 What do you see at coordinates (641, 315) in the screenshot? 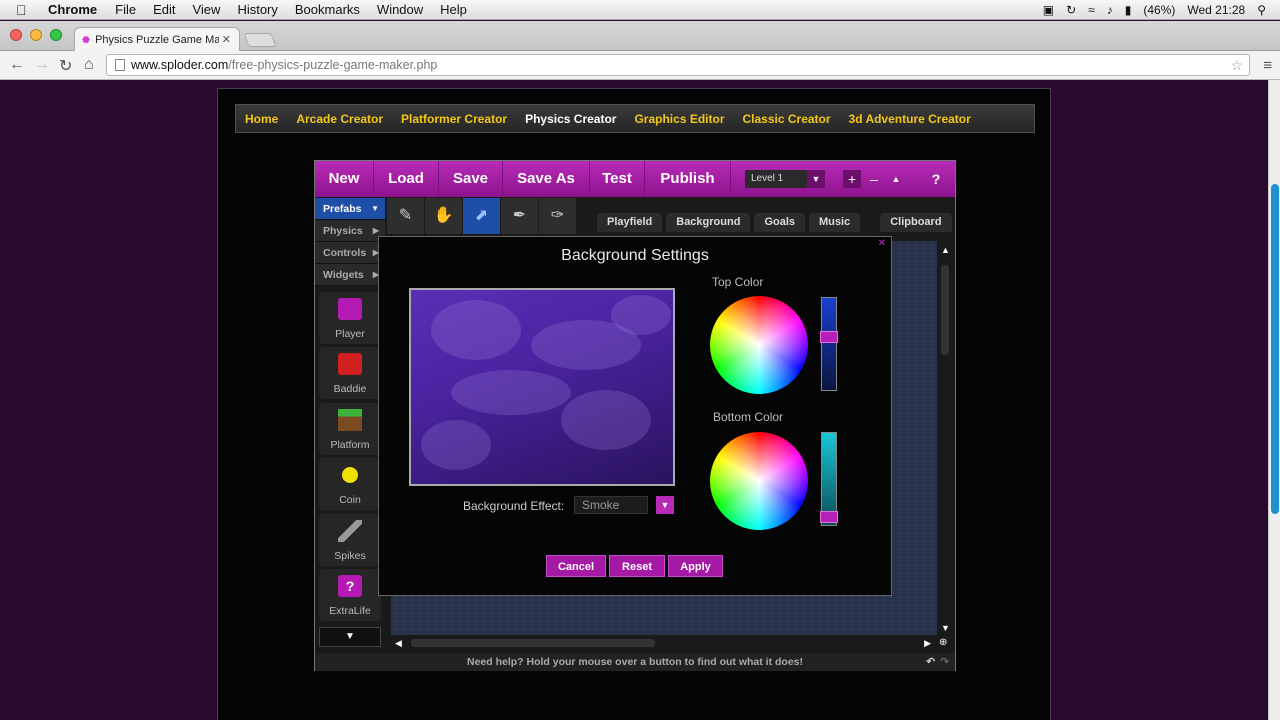
I see `smoke-blob` at bounding box center [641, 315].